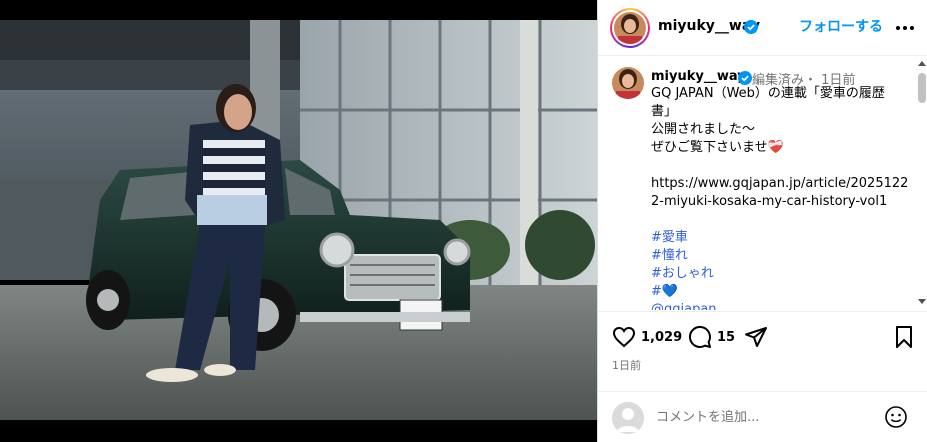  I want to click on comment-input, so click(766, 417).